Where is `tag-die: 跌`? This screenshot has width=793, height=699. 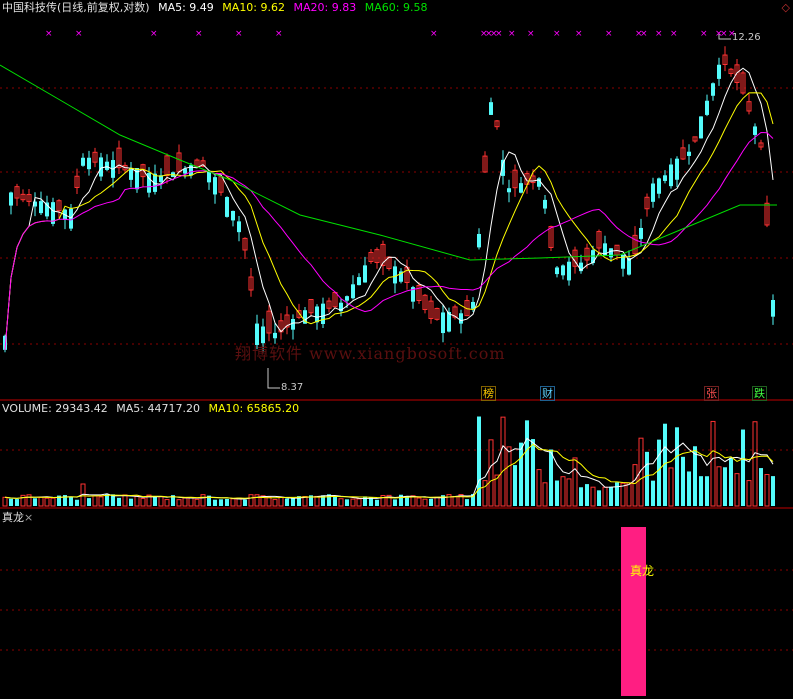 tag-die: 跌 is located at coordinates (759, 393).